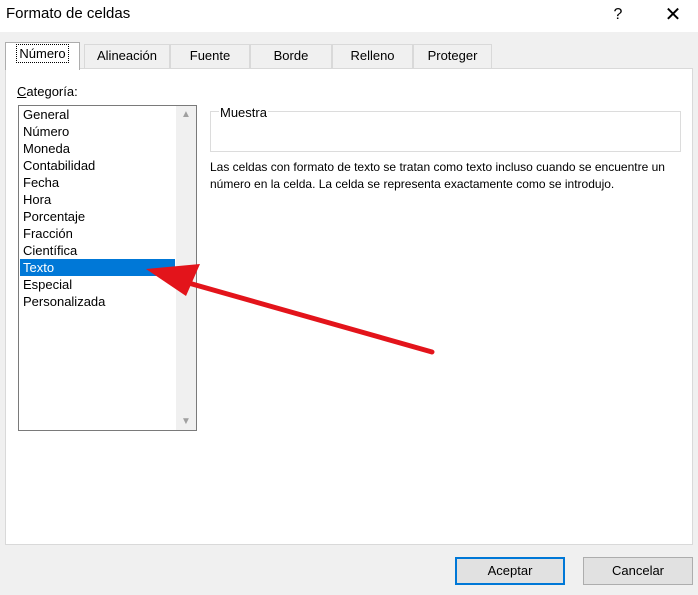  I want to click on tab-label: Proteger, so click(452, 55).